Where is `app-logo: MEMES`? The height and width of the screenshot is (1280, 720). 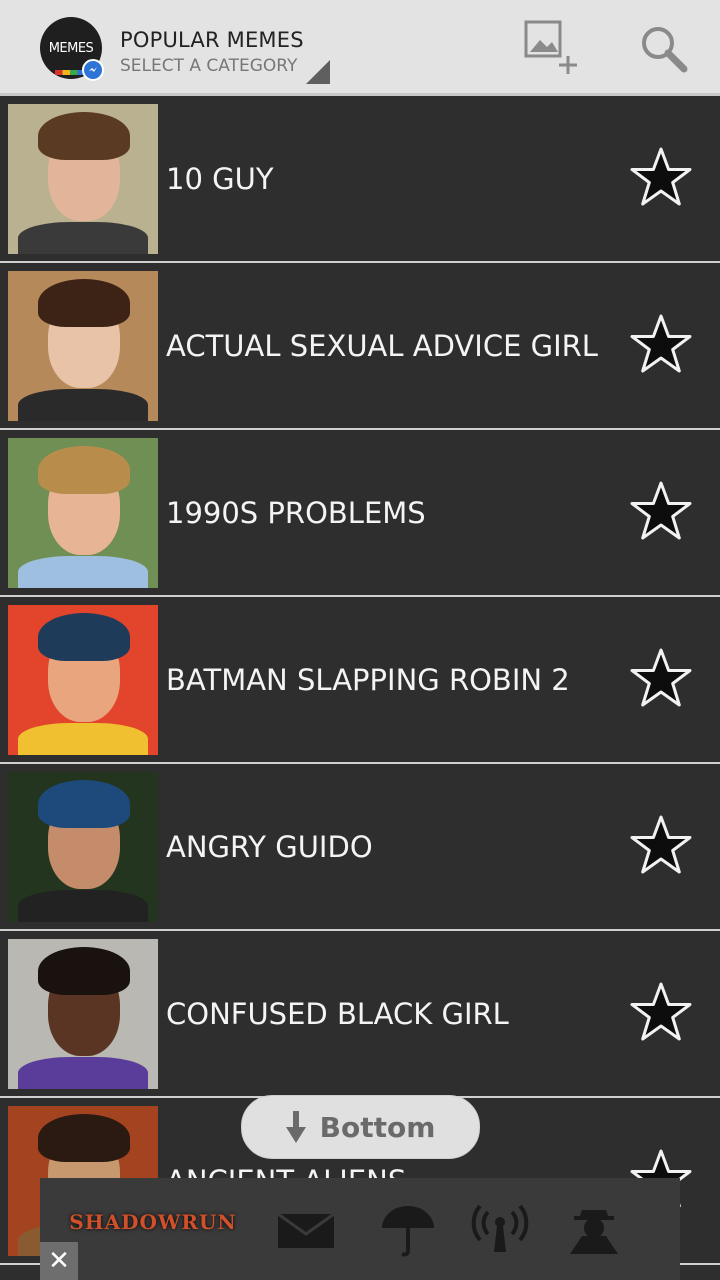
app-logo: MEMES is located at coordinates (72, 49).